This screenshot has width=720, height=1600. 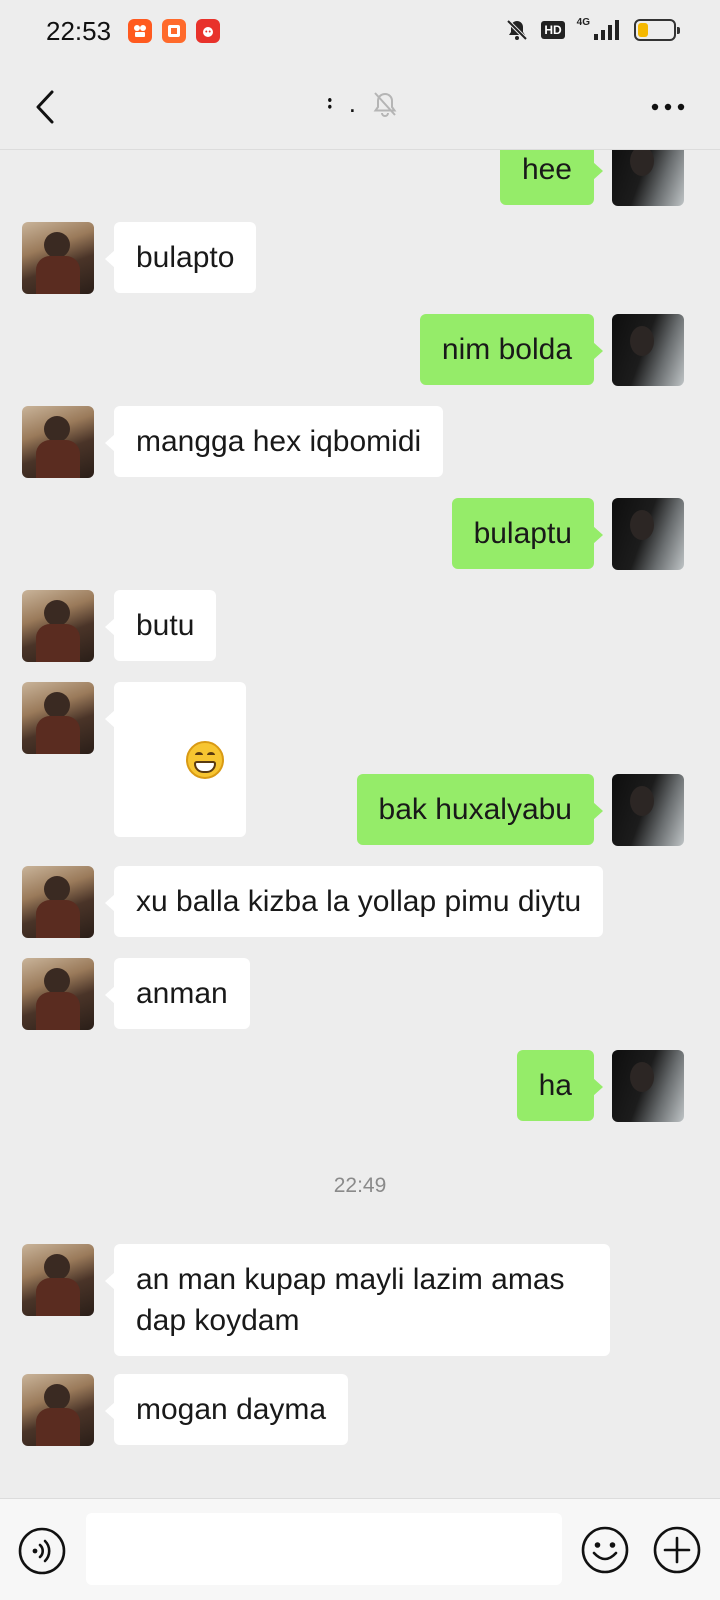 I want to click on voice-icon, so click(x=42, y=1551).